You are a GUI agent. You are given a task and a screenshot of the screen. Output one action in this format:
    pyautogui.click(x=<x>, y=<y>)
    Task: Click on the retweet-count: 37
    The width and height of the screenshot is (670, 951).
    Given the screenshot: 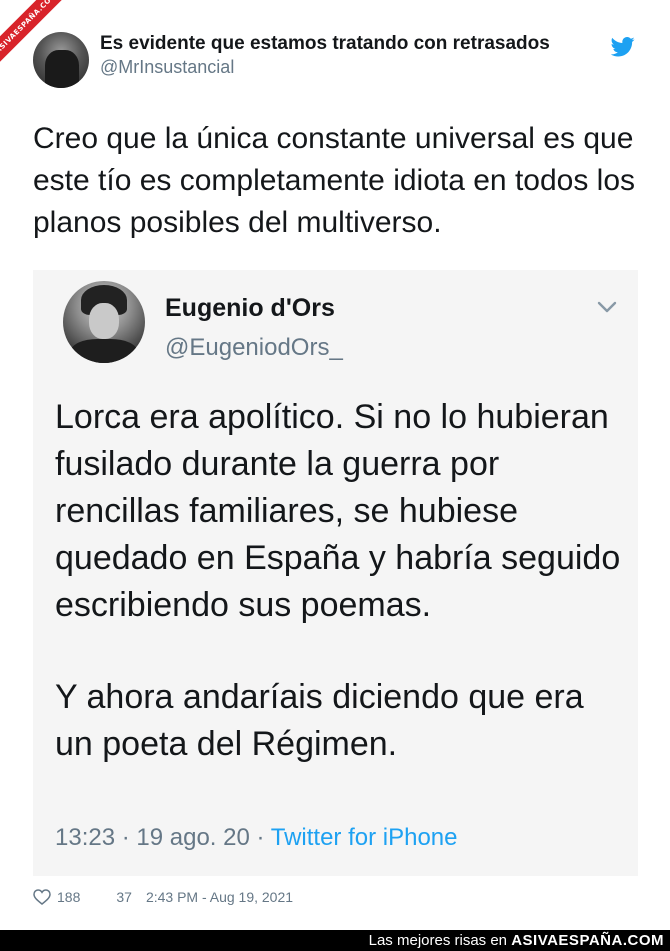 What is the action you would take?
    pyautogui.click(x=124, y=897)
    